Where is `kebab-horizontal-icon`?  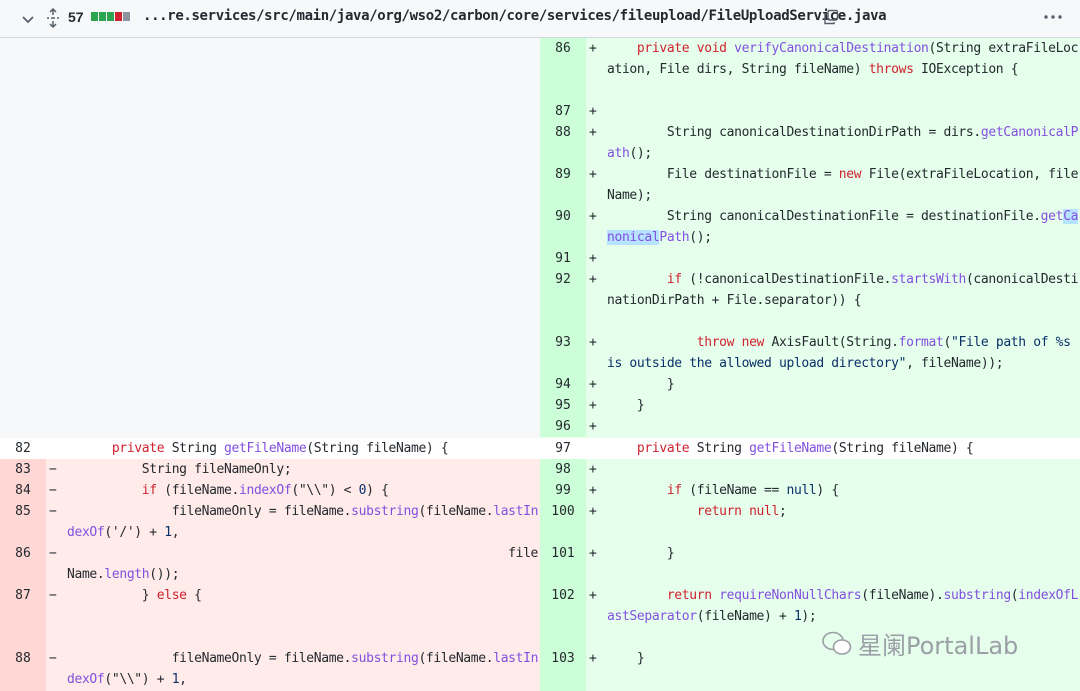
kebab-horizontal-icon is located at coordinates (1053, 17).